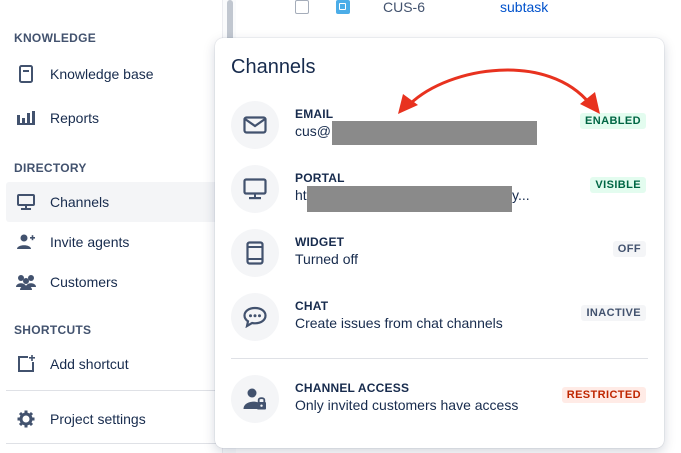 This screenshot has width=681, height=453. Describe the element at coordinates (98, 419) in the screenshot. I see `sidebar-item-label: Project settings` at that location.